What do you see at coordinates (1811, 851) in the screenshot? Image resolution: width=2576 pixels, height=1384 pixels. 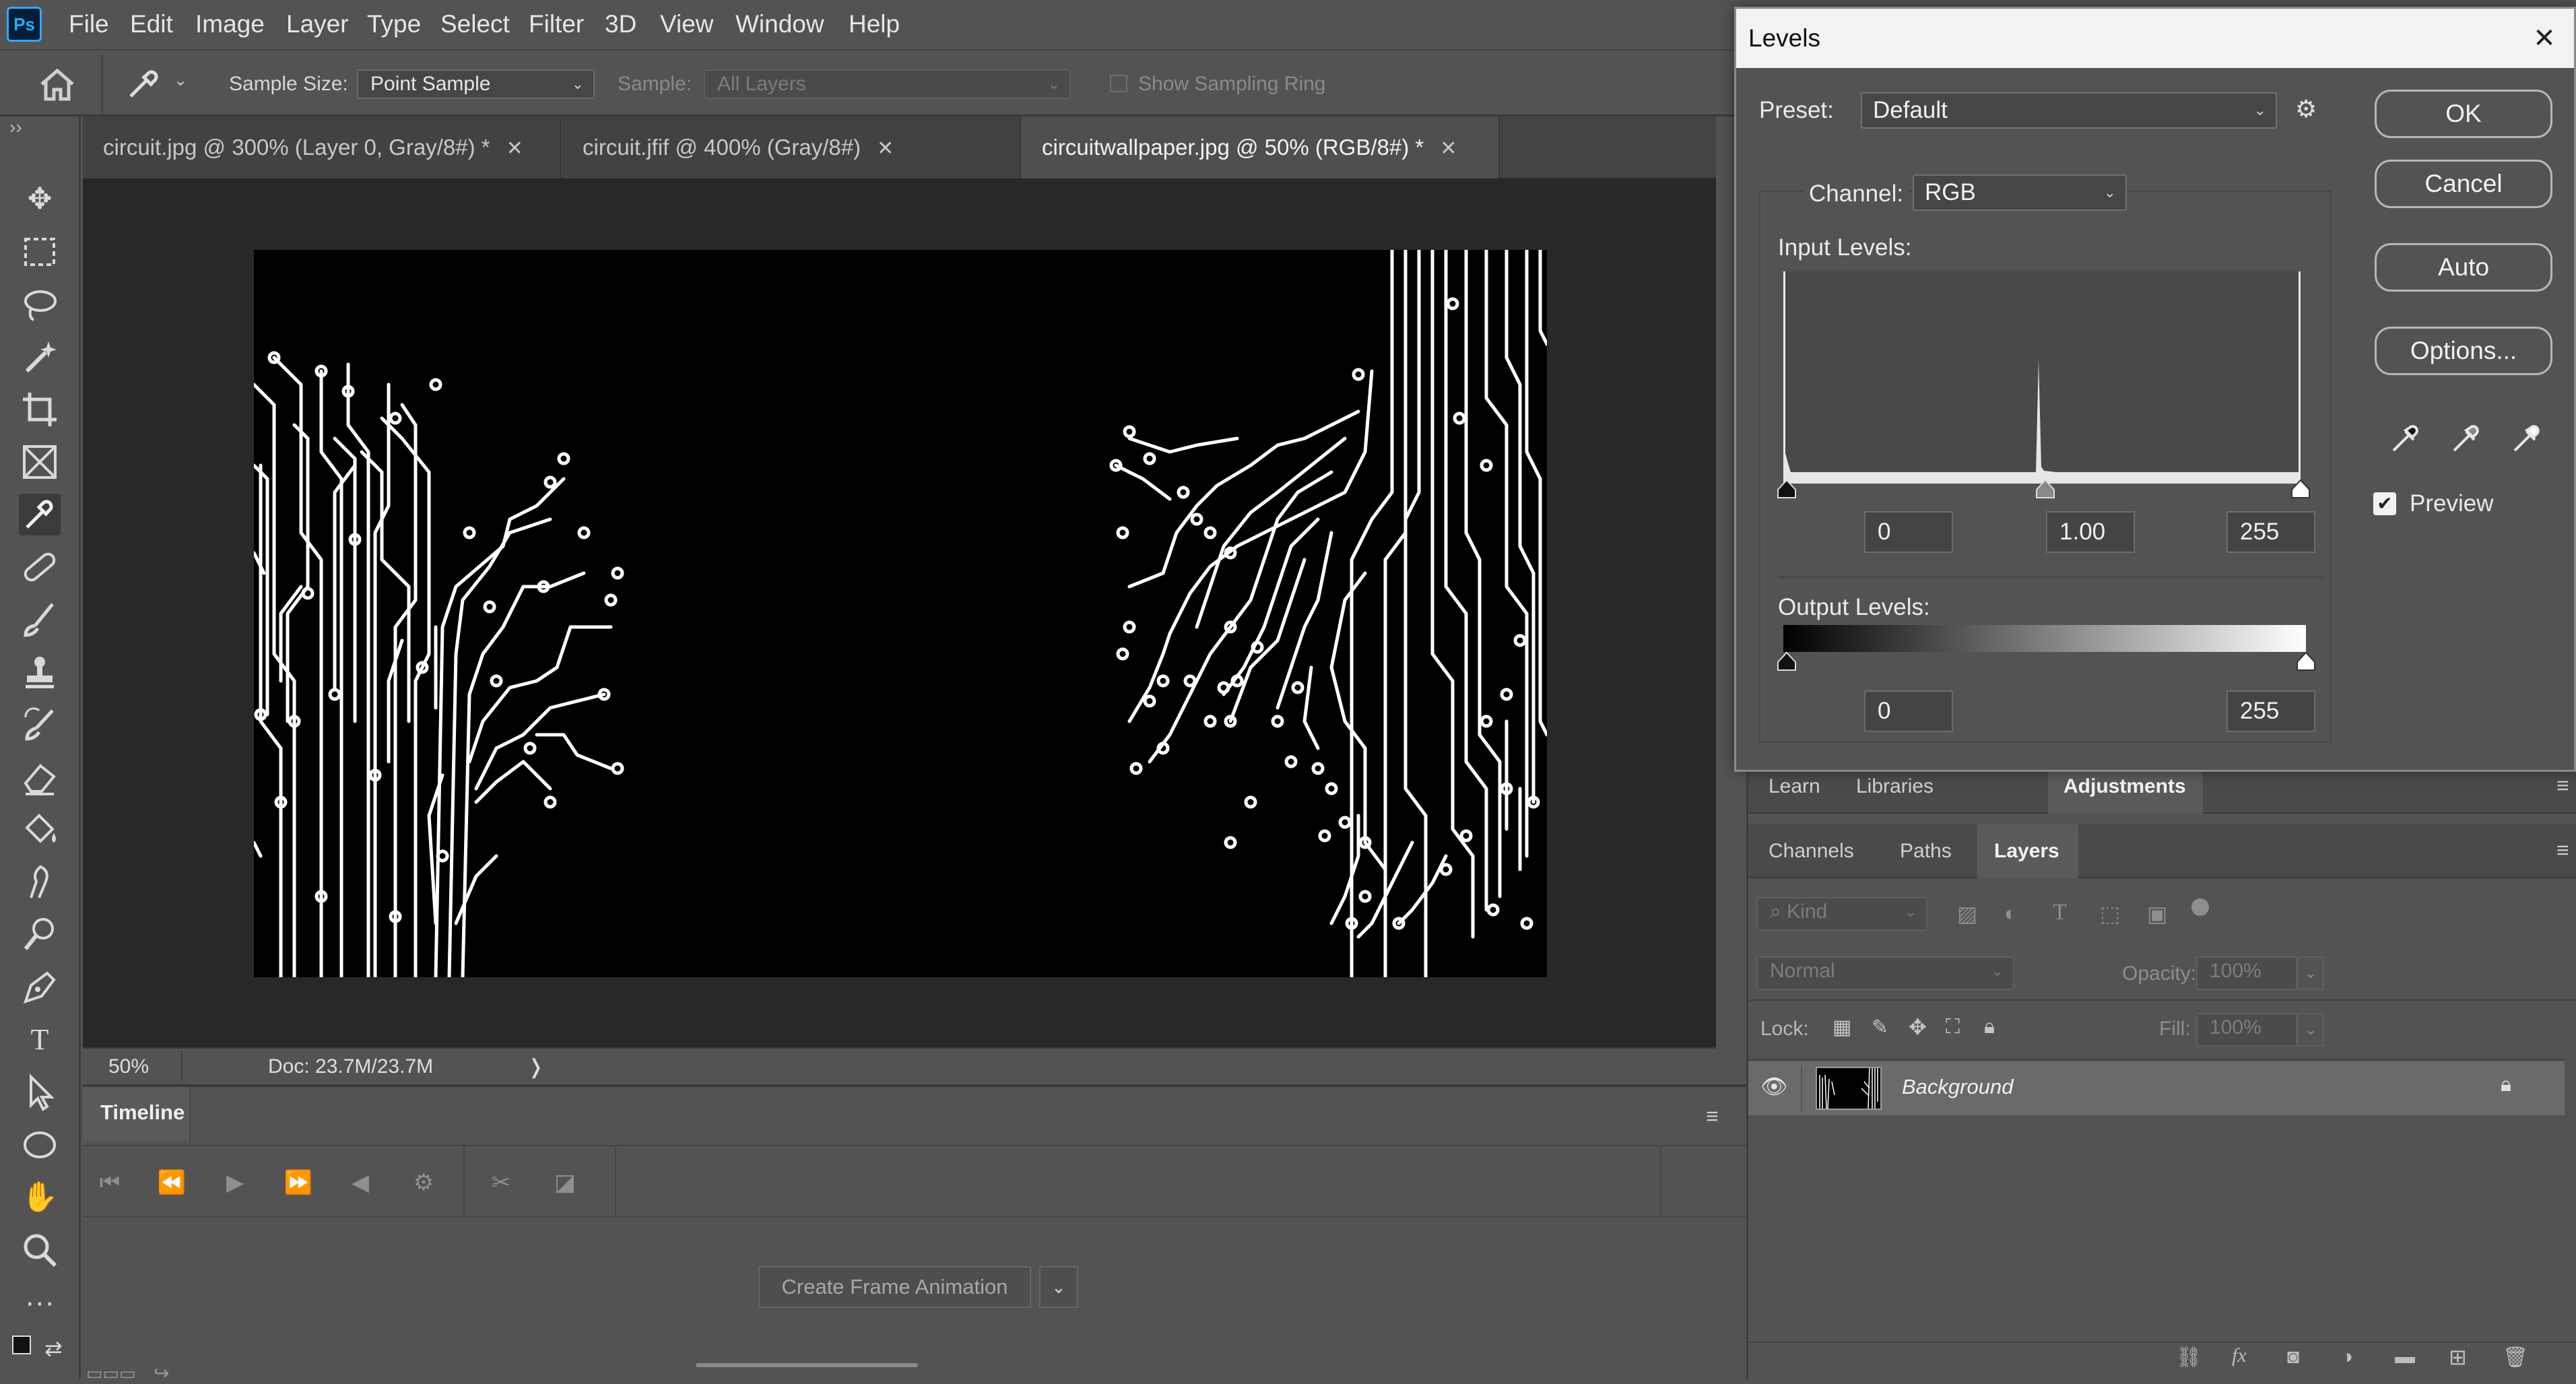 I see `tab-channels: Channels` at bounding box center [1811, 851].